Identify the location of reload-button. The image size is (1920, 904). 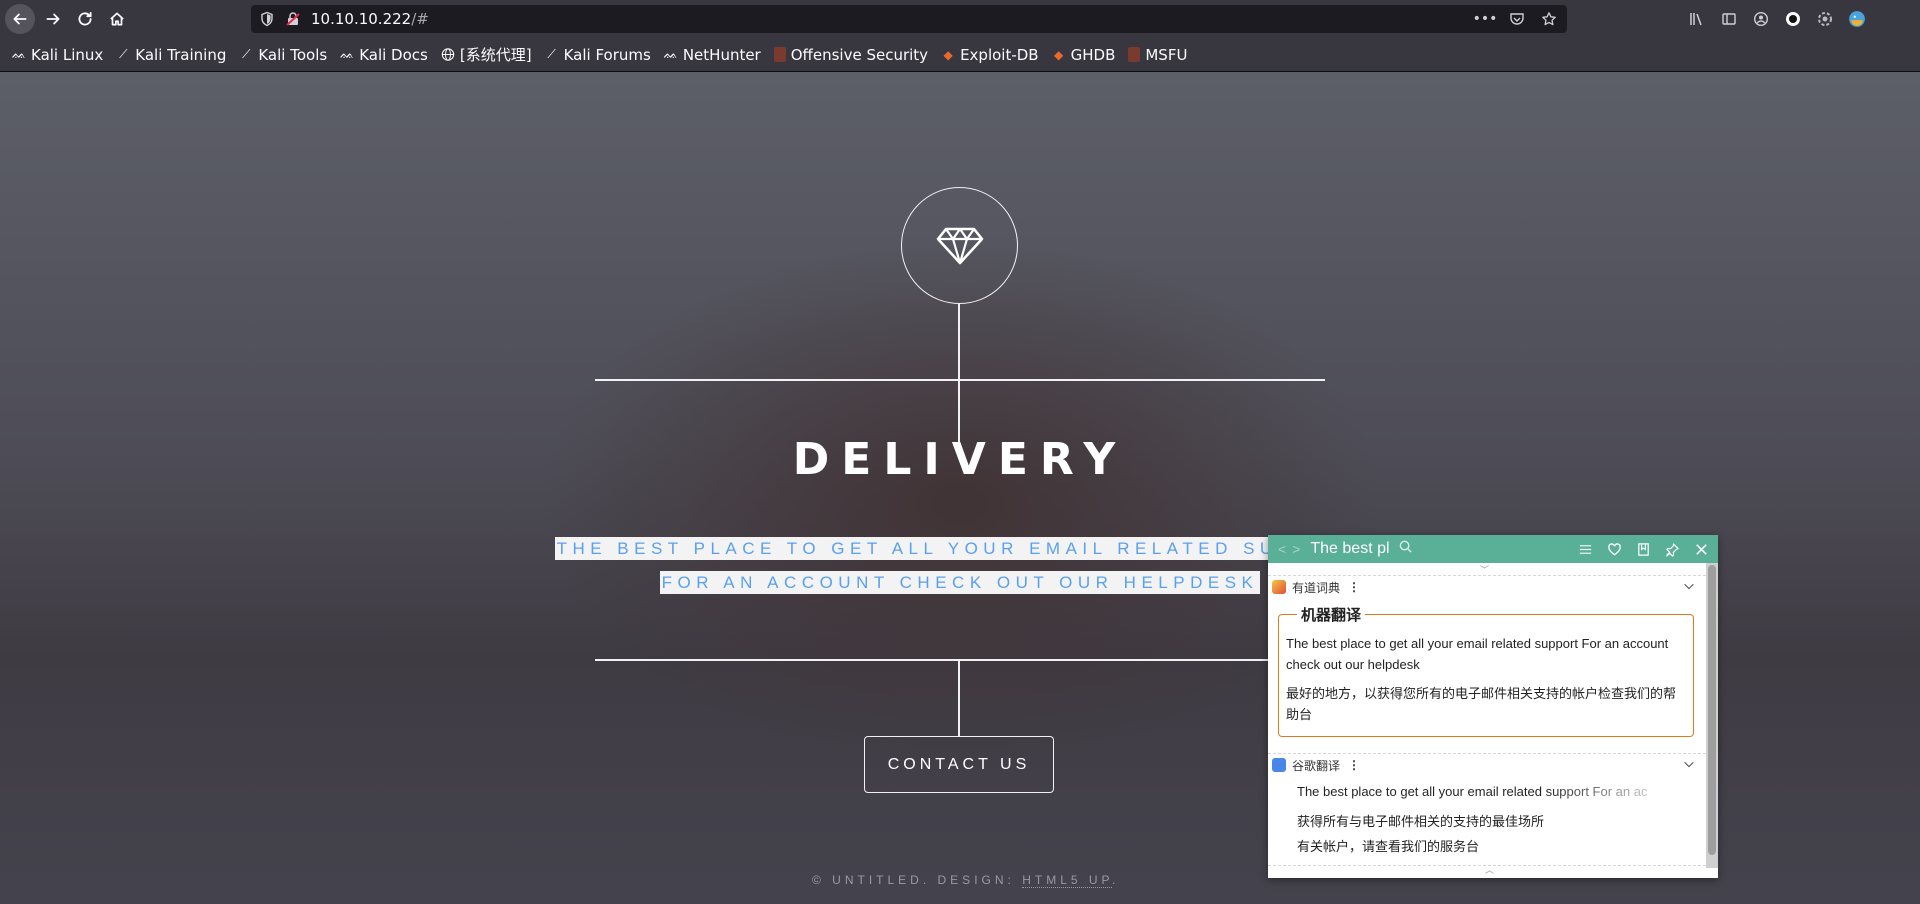
(85, 19).